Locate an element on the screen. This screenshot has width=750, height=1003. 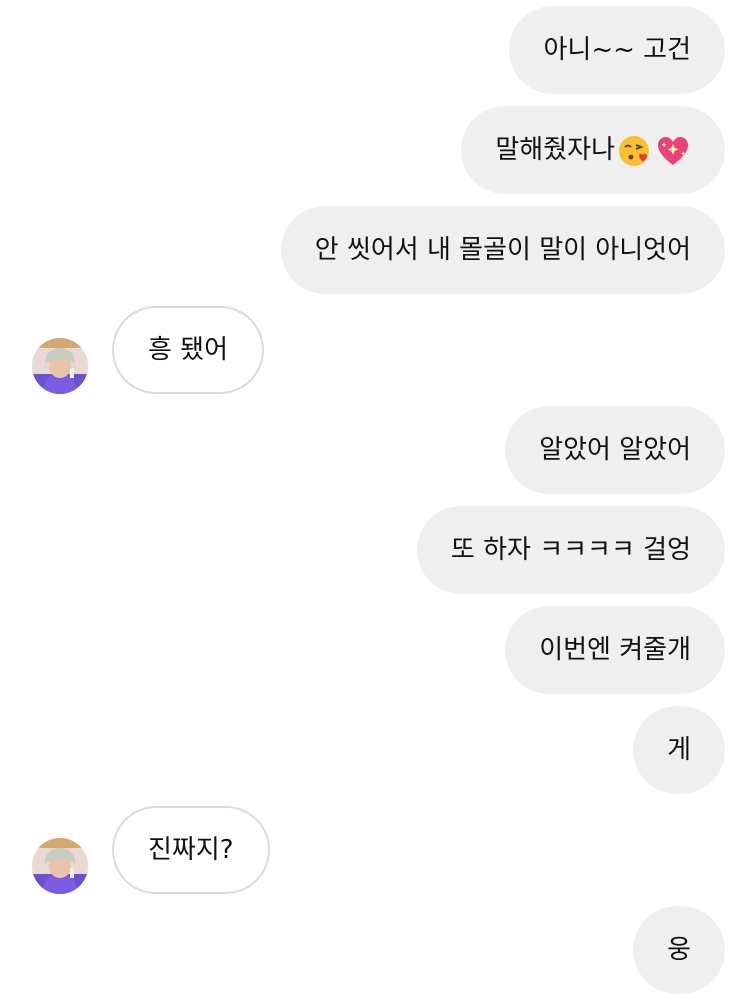
sparkling-heart-emoji-icon is located at coordinates (673, 151).